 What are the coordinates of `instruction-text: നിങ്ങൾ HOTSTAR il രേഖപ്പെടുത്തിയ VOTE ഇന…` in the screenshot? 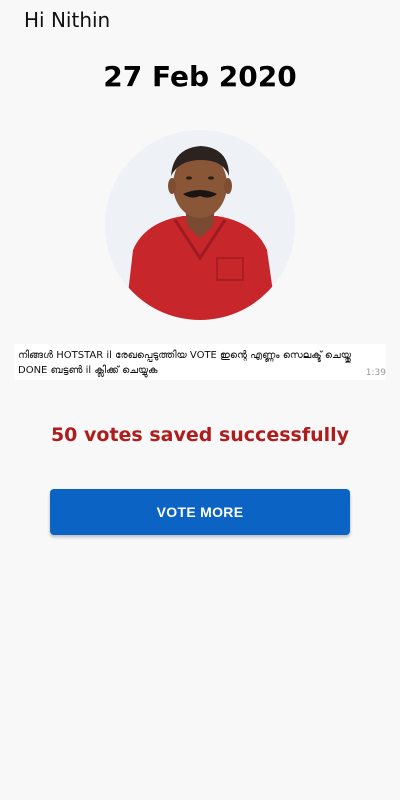 It's located at (184, 363).